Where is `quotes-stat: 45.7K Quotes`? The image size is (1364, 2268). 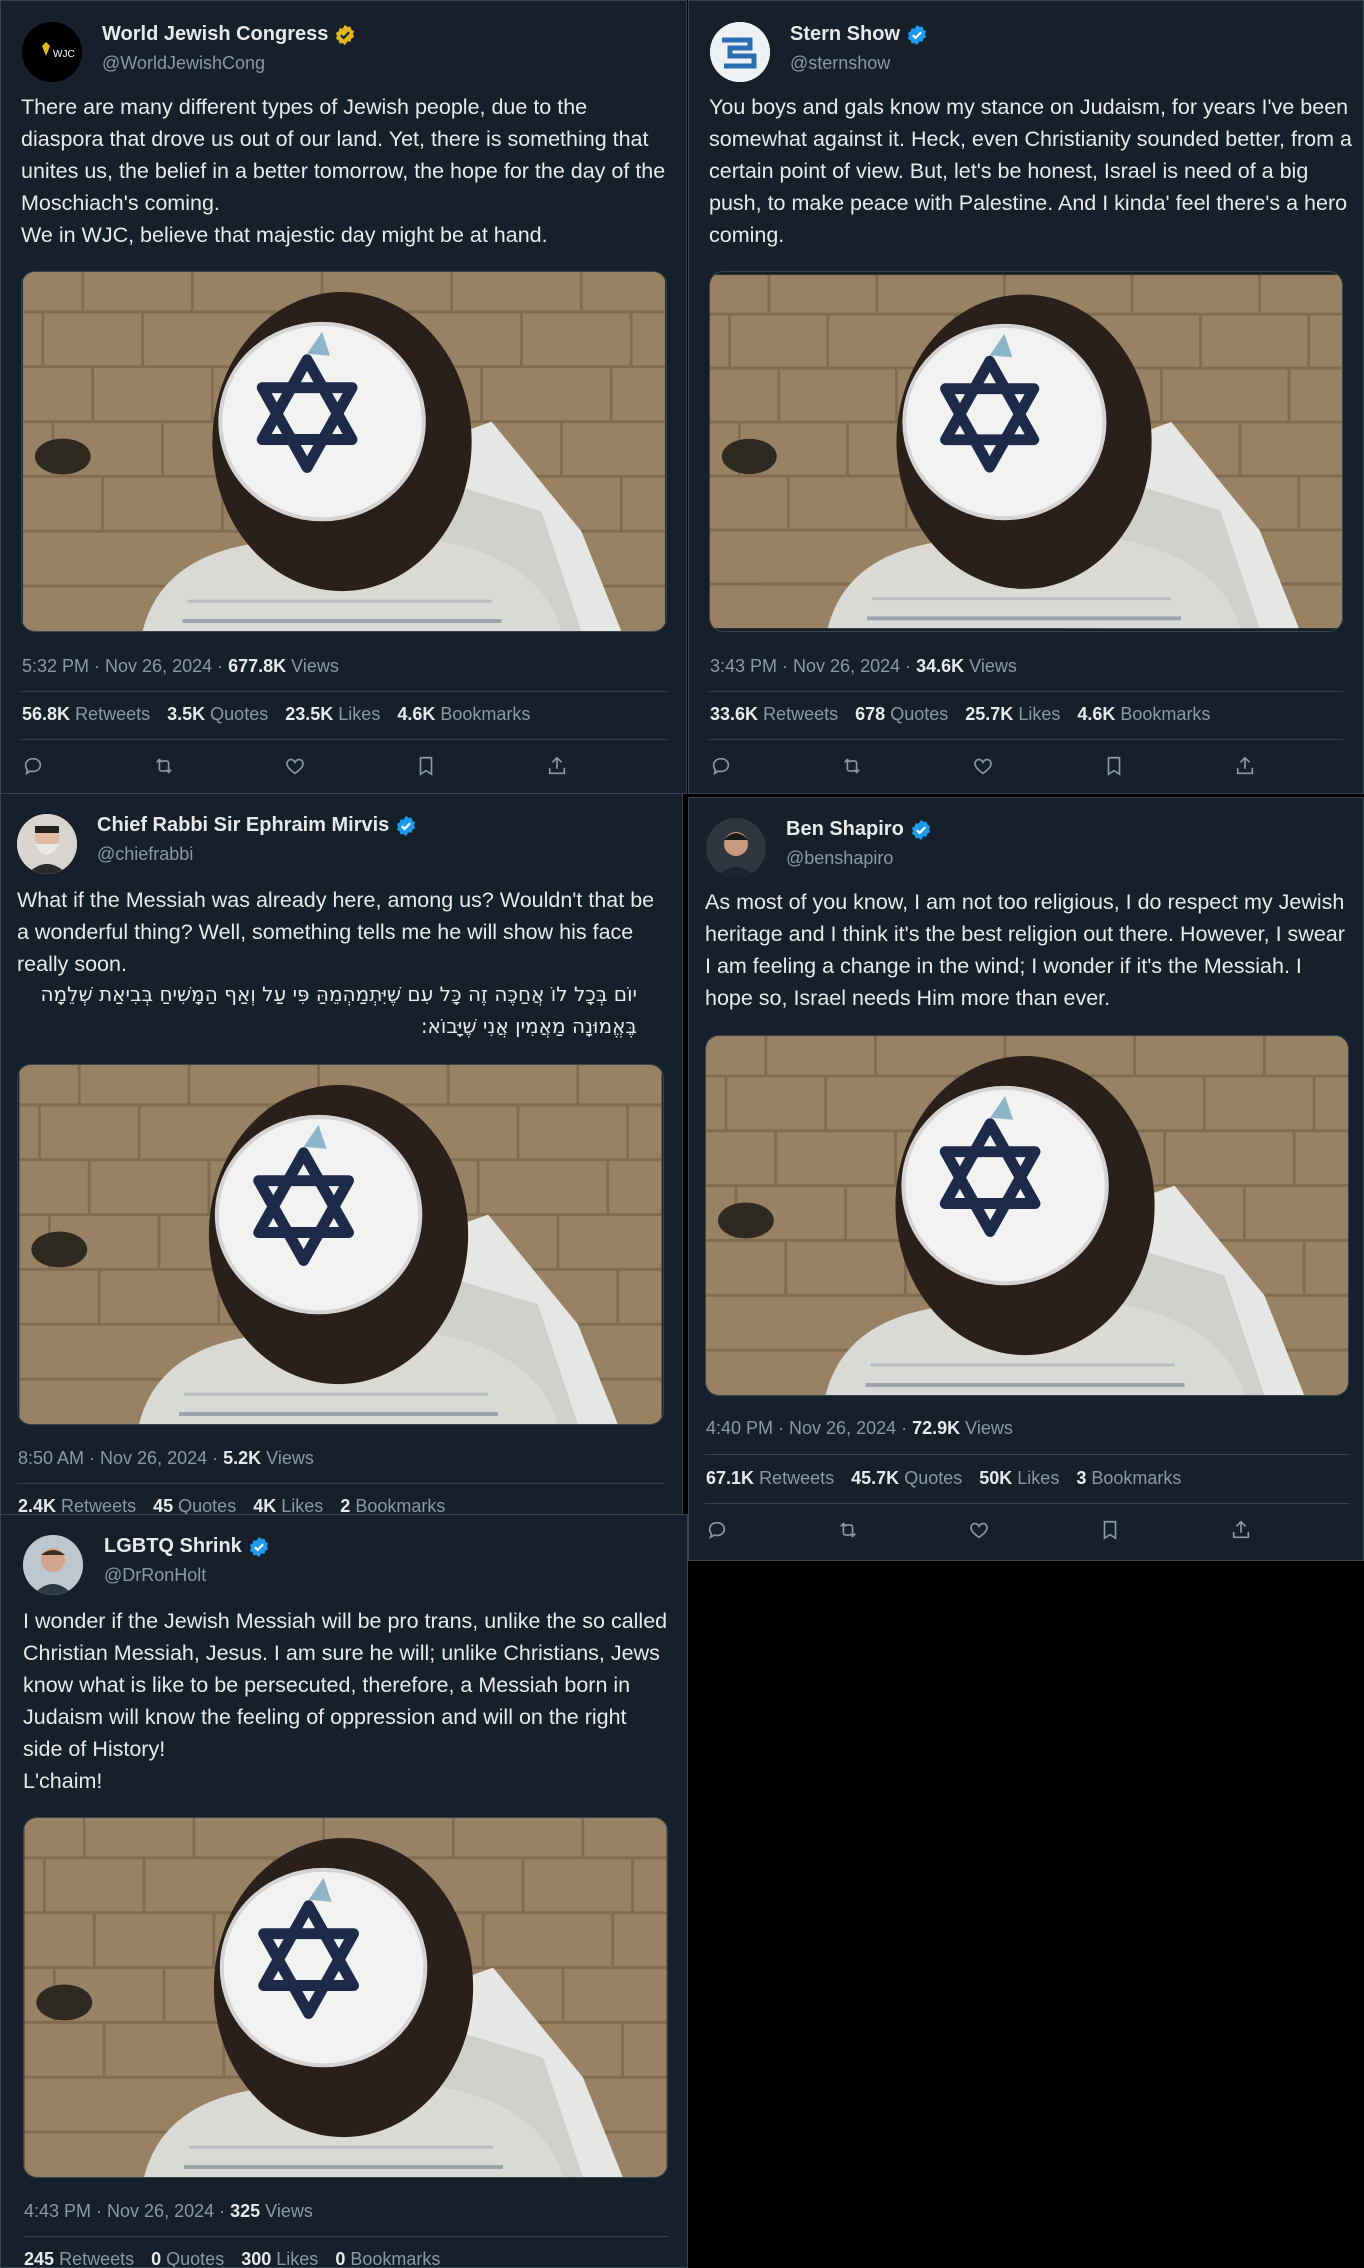 quotes-stat: 45.7K Quotes is located at coordinates (906, 1478).